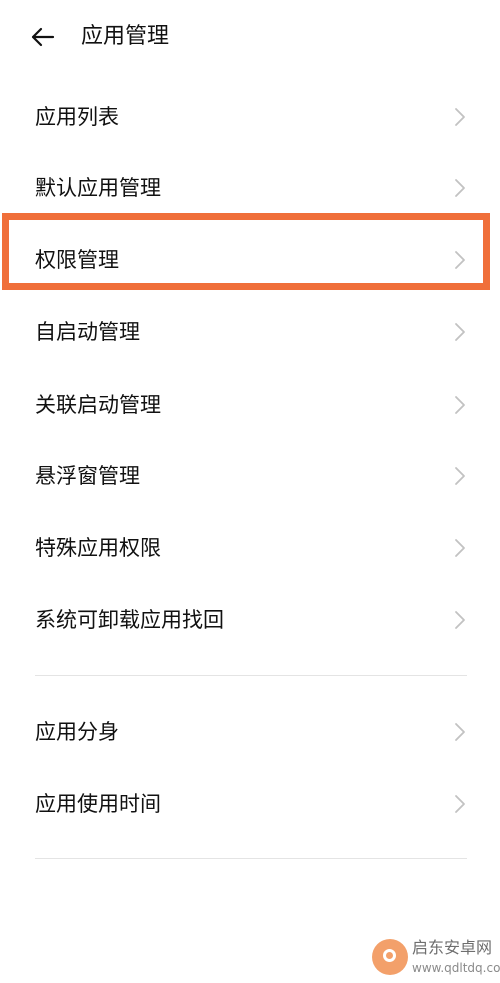  I want to click on menu-item-app-list: 应用列表, so click(250, 117).